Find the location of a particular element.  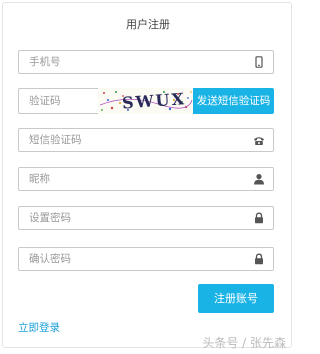

page-title: 用户注册 is located at coordinates (148, 24).